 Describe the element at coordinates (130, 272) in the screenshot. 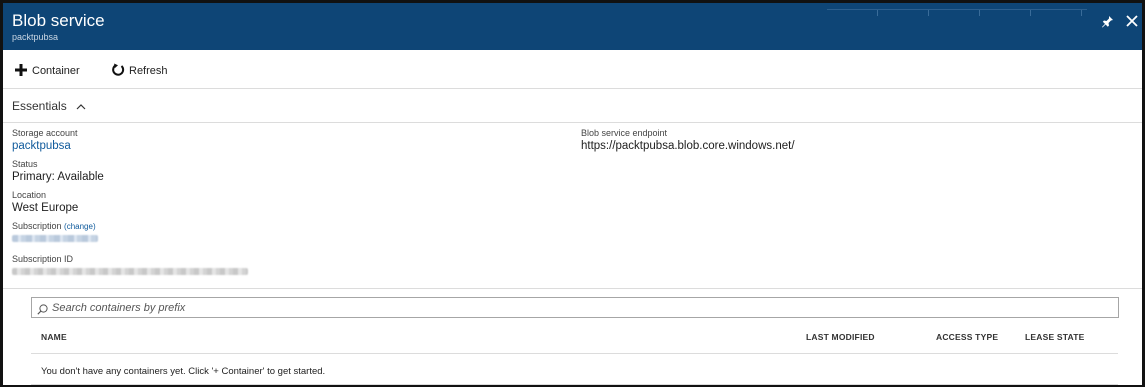

I see `subscription-id-redacted` at that location.